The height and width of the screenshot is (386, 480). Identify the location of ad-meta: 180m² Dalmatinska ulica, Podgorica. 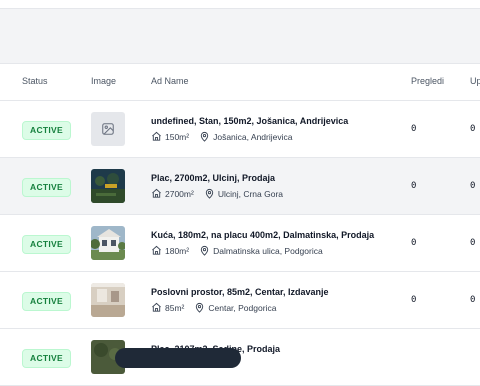
(237, 250).